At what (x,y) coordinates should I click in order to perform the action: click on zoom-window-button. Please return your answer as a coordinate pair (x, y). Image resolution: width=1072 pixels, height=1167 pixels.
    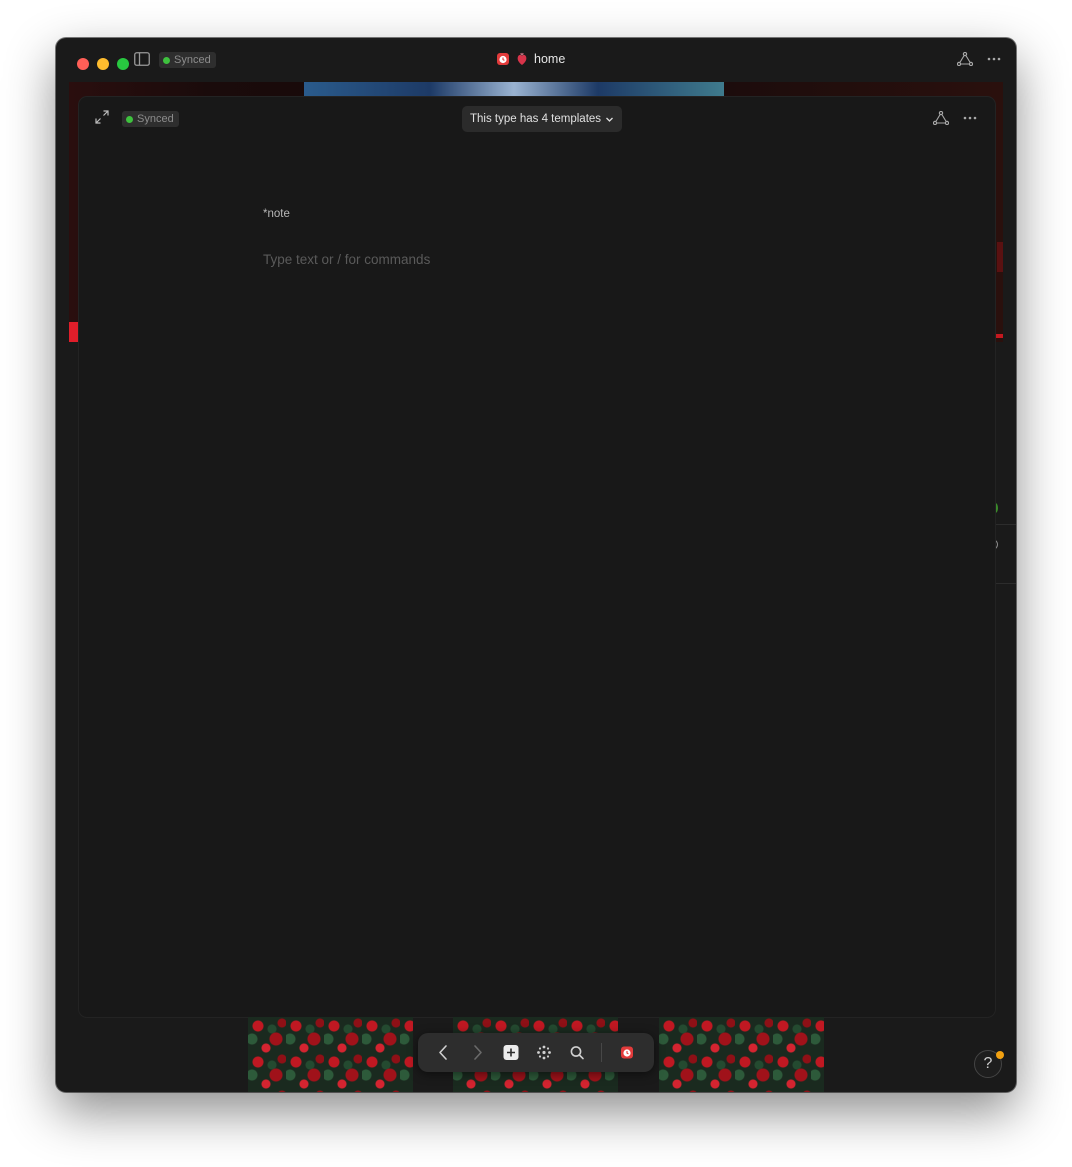
    Looking at the image, I should click on (123, 64).